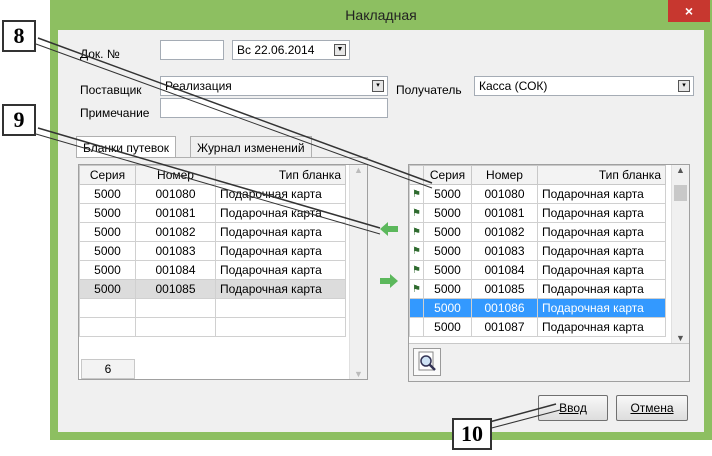 This screenshot has height=456, width=712. What do you see at coordinates (472, 434) in the screenshot?
I see `callout-10: 10` at bounding box center [472, 434].